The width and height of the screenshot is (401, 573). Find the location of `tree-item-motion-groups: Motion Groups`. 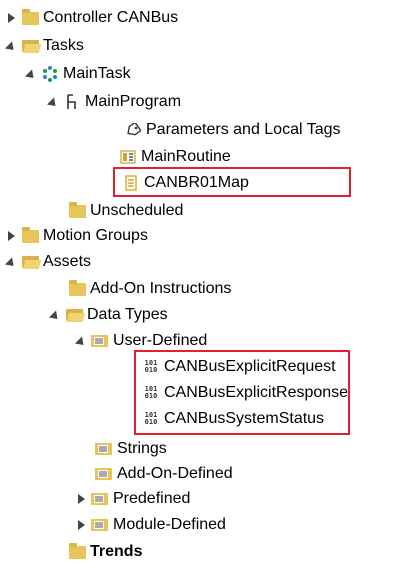

tree-item-motion-groups: Motion Groups is located at coordinates (74, 236).